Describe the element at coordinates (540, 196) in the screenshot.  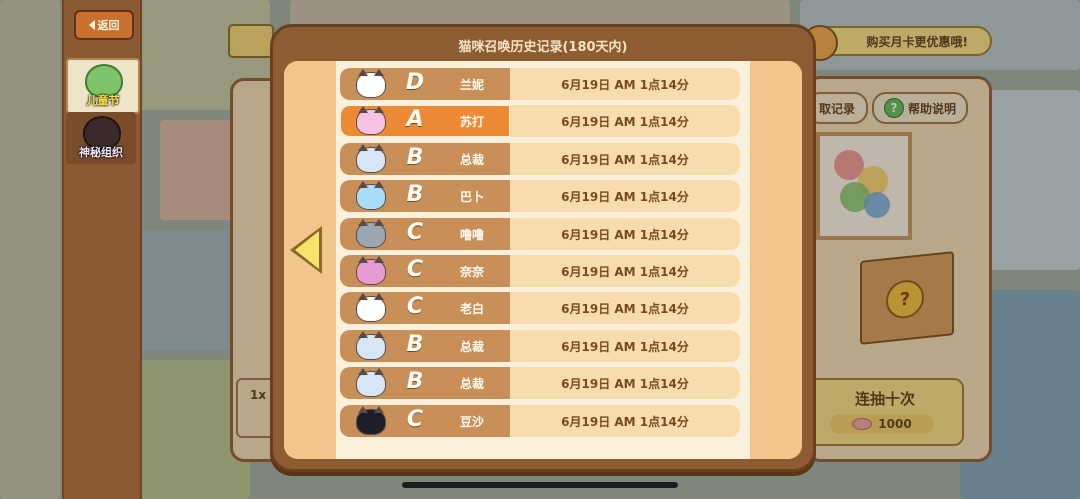
I see `history-row: B 巴卜 6月19日 AM 1点14分` at that location.